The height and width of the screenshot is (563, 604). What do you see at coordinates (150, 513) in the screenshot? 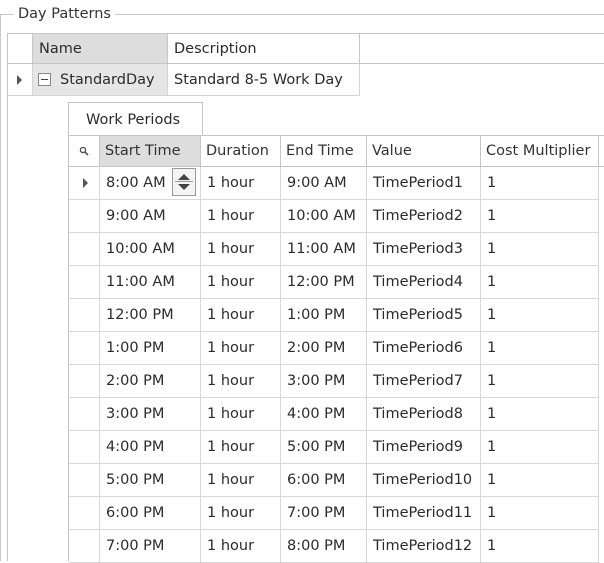
I see `start-time-cell: 6:00 PM` at bounding box center [150, 513].